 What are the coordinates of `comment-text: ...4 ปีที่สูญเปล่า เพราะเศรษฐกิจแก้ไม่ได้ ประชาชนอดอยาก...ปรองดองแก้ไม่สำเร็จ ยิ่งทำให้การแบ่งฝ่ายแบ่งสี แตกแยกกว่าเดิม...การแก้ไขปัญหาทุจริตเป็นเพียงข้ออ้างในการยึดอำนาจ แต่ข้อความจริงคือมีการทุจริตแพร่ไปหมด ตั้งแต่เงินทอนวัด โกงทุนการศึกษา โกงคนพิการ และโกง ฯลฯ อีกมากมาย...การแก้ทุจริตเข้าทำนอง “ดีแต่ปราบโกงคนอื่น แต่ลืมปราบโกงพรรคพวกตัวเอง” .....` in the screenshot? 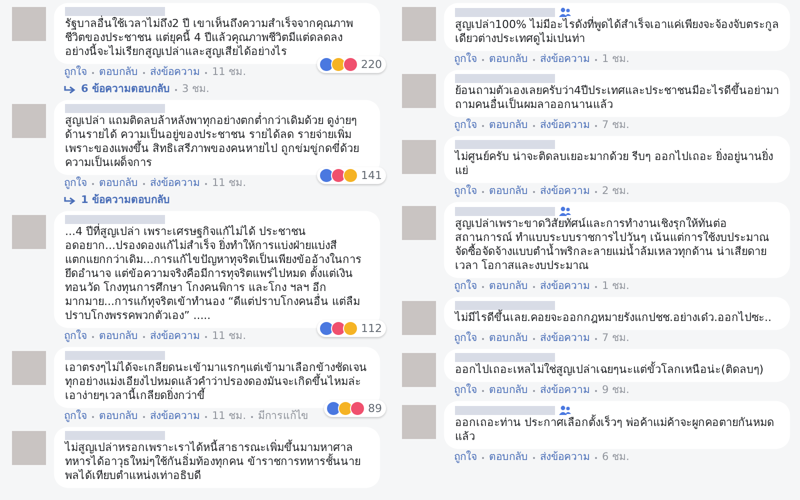 It's located at (213, 274).